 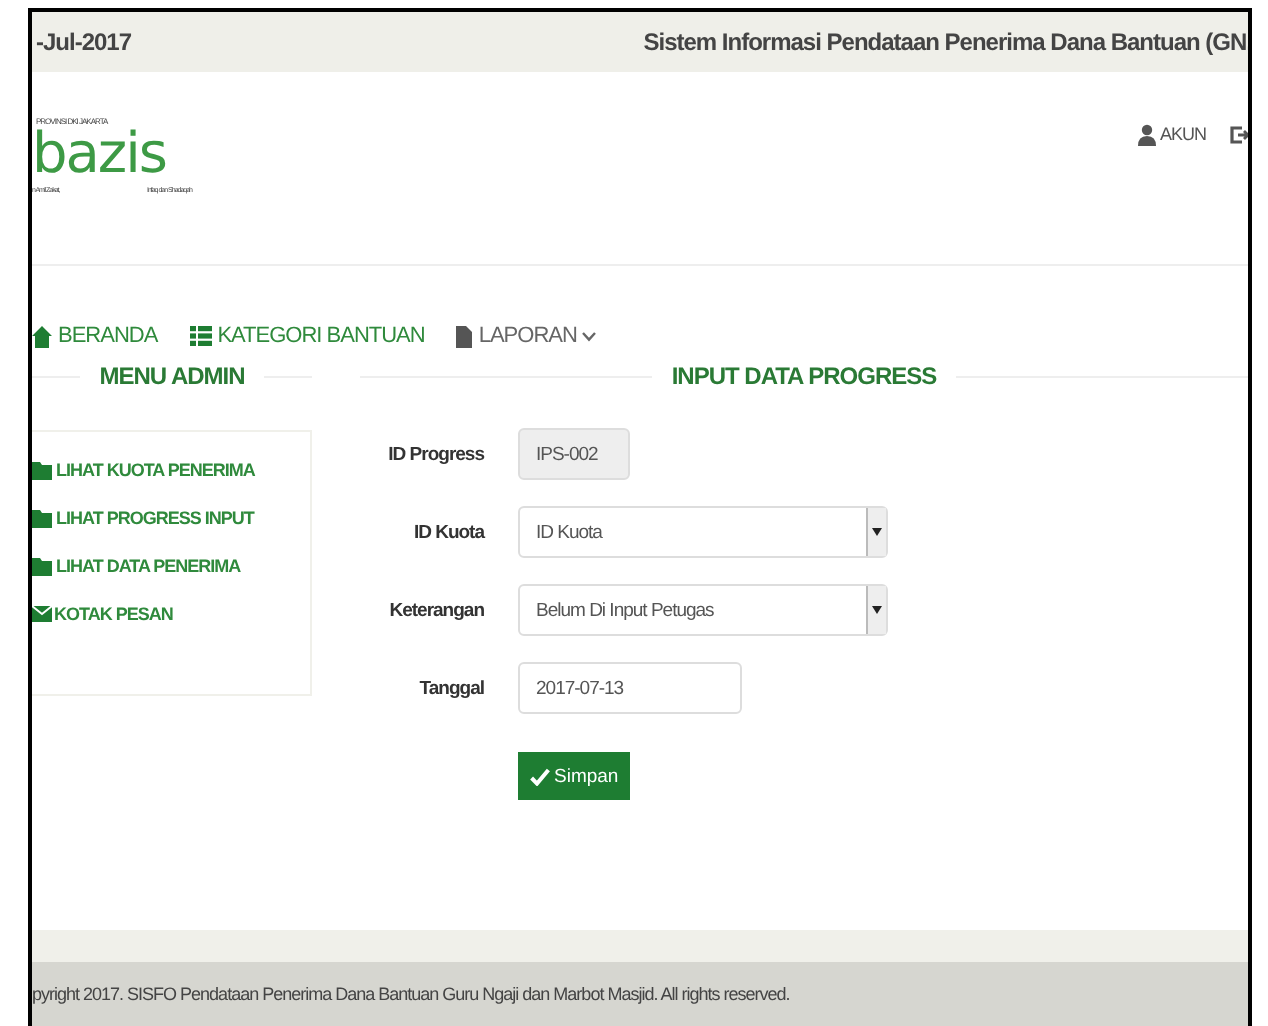 I want to click on menu-item: LIHAT KUOTA PENERIMA, so click(x=171, y=470).